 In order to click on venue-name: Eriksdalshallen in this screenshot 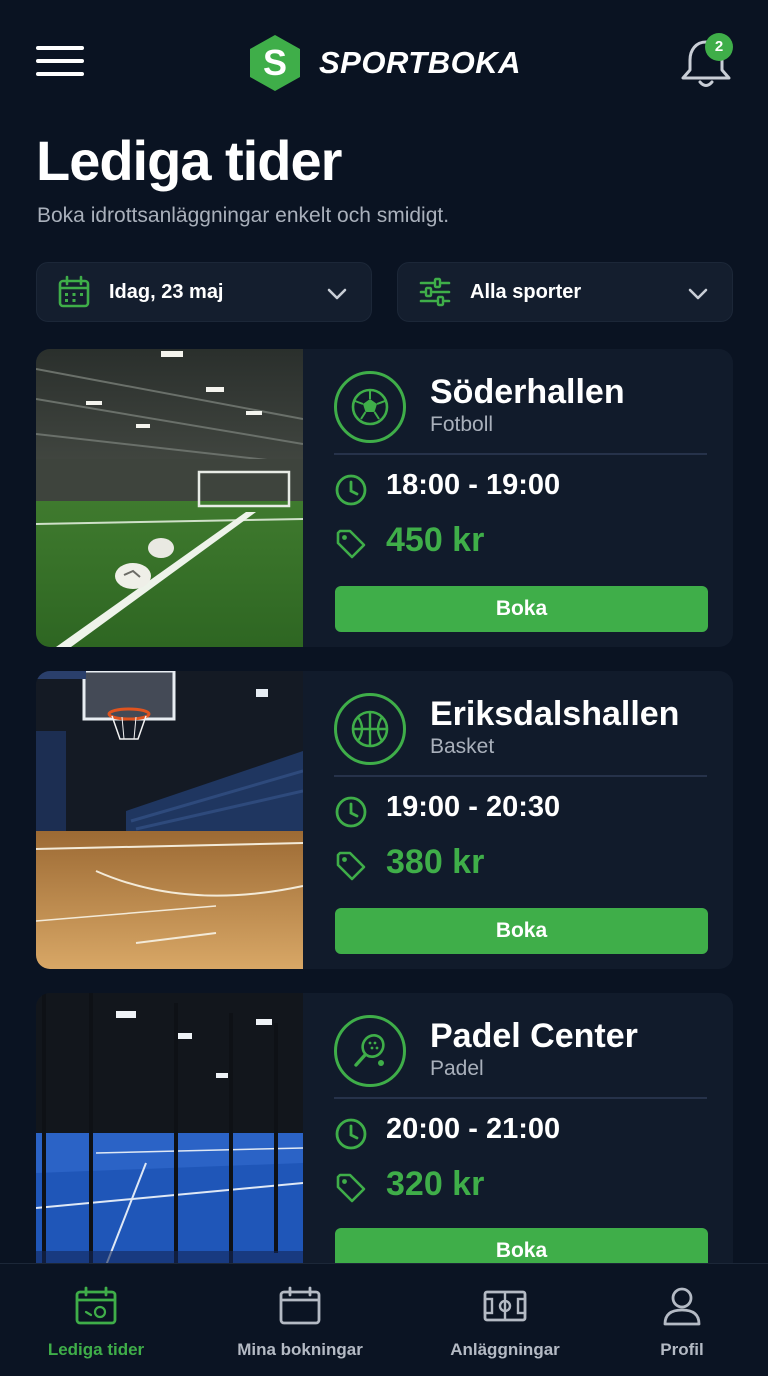, I will do `click(555, 714)`.